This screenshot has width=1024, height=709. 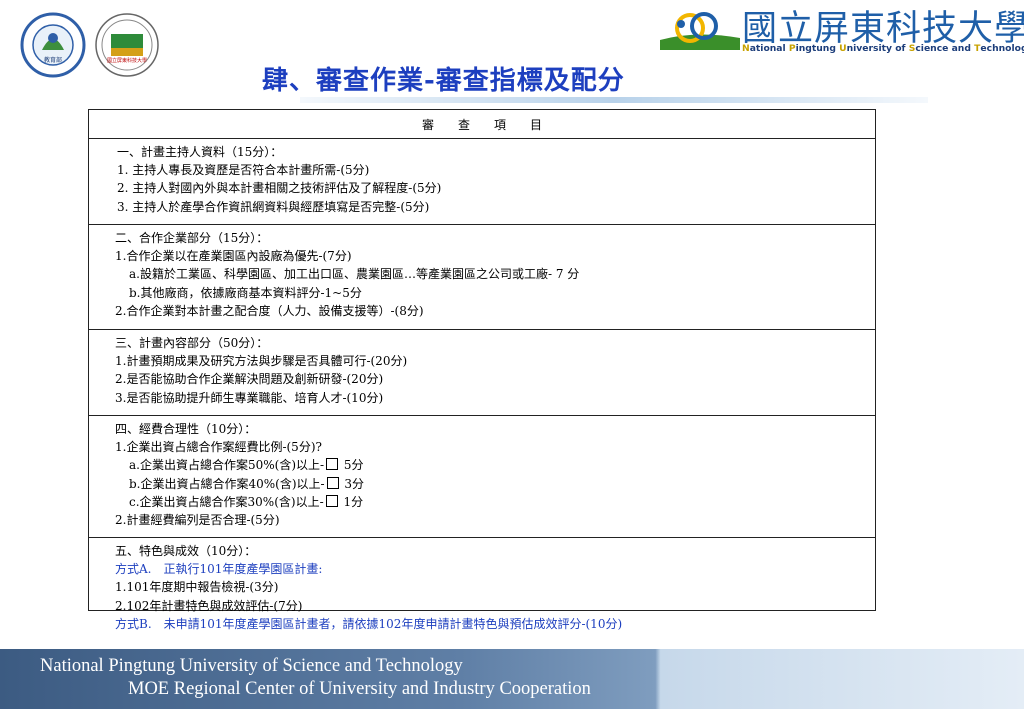 What do you see at coordinates (614, 100) in the screenshot?
I see `title-underline` at bounding box center [614, 100].